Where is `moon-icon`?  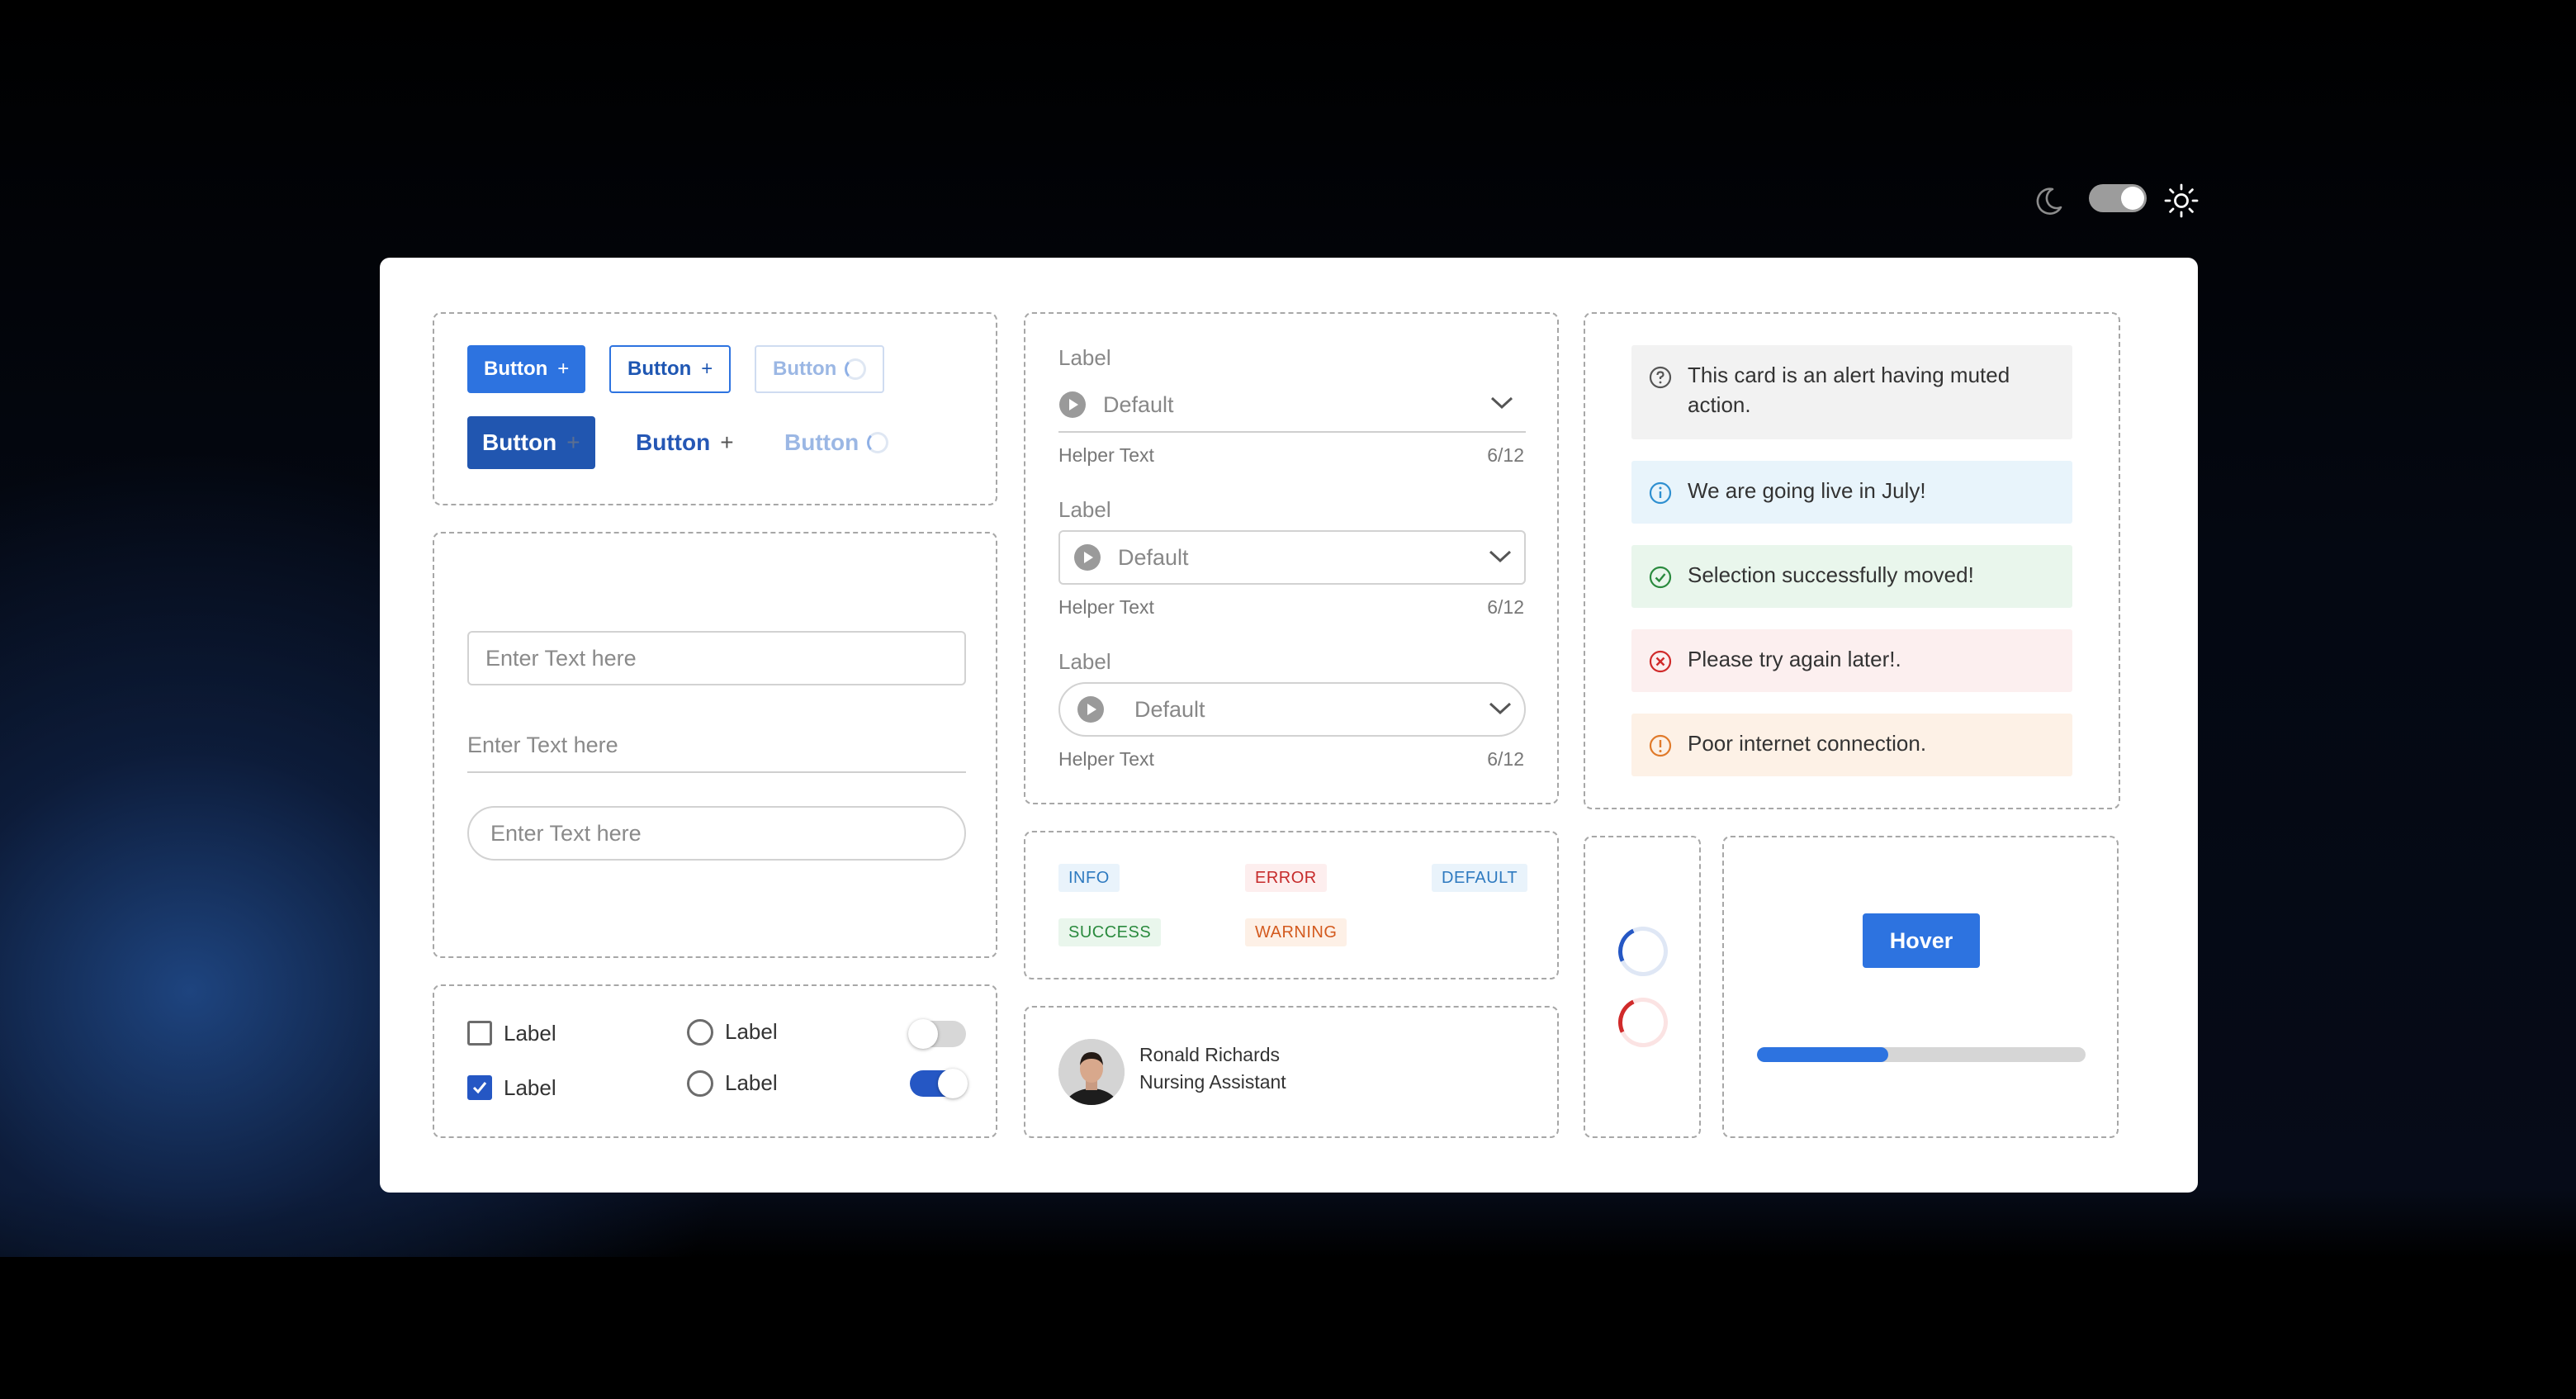
moon-icon is located at coordinates (2049, 201).